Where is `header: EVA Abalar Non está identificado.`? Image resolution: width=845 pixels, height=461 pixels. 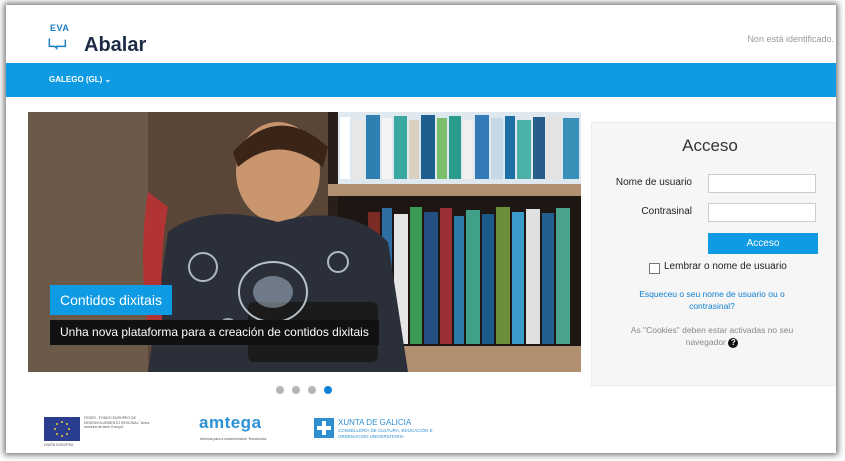
header: EVA Abalar Non está identificado. is located at coordinates (421, 34).